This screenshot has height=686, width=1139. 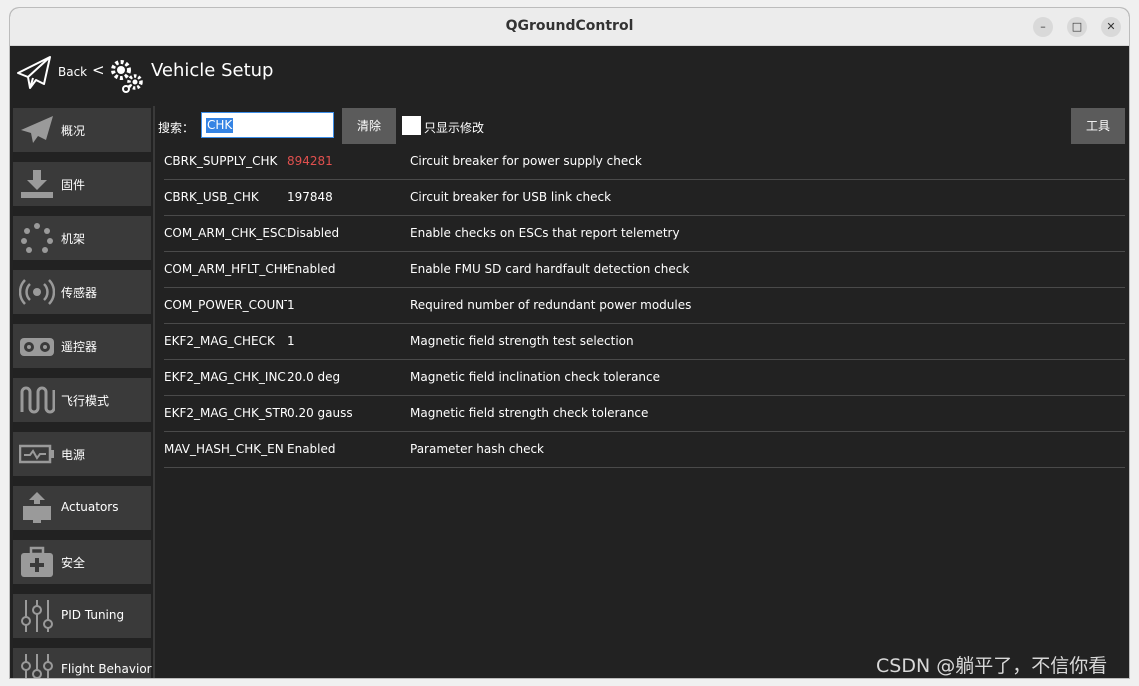 What do you see at coordinates (73, 72) in the screenshot?
I see `back-label: Back` at bounding box center [73, 72].